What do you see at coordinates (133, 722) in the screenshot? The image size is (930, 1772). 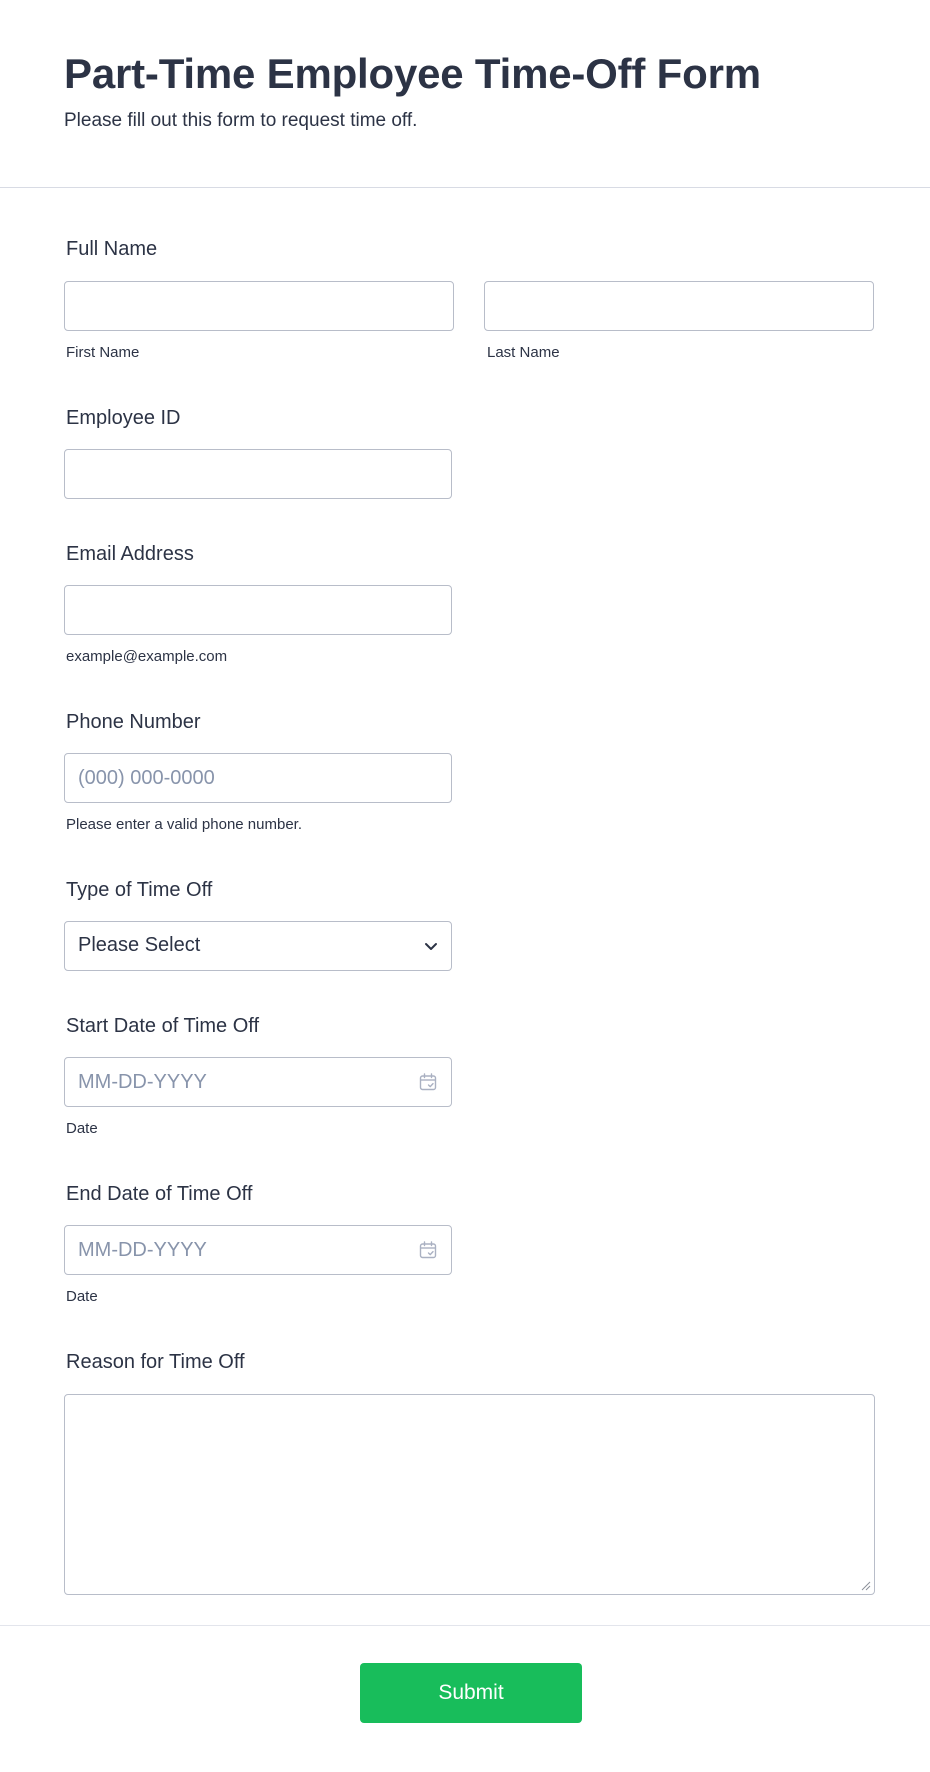 I see `phone-label: Phone Number` at bounding box center [133, 722].